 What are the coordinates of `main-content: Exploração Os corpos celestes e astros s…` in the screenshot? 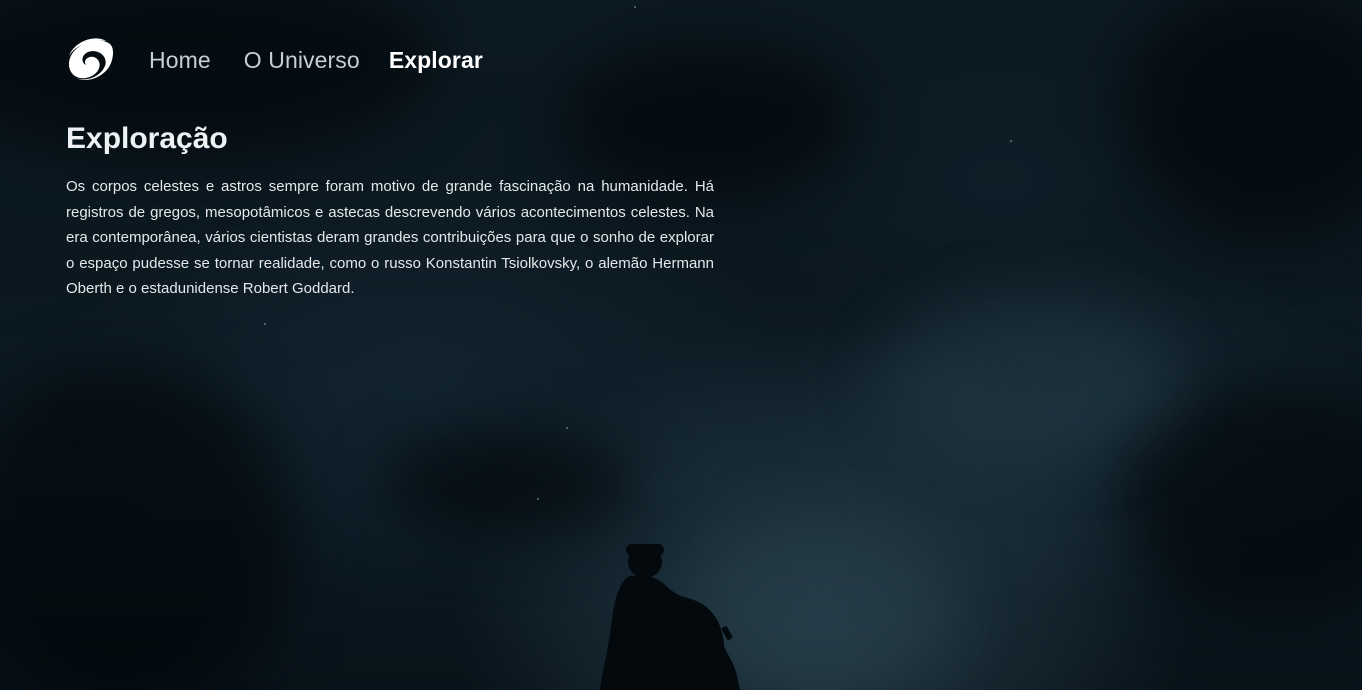 It's located at (390, 211).